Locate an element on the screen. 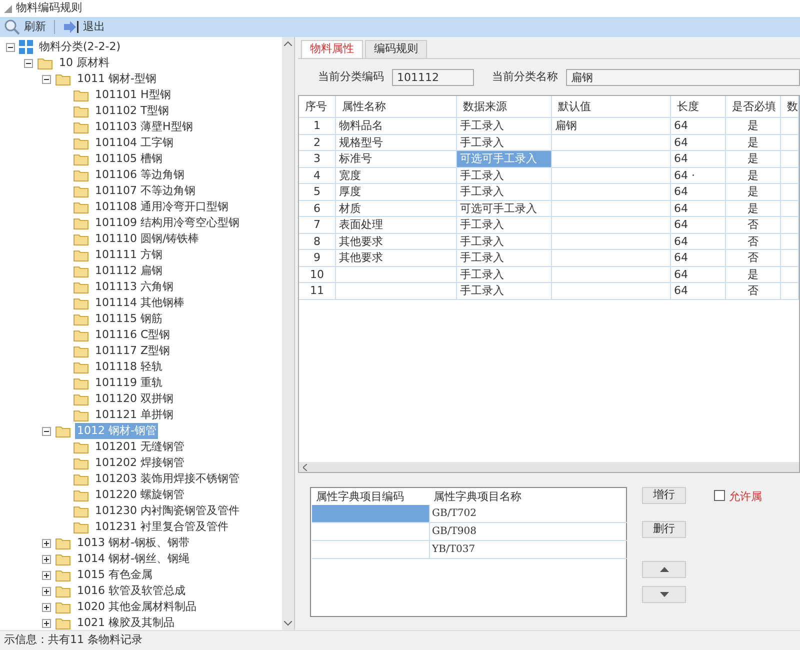 The width and height of the screenshot is (800, 650). scroll-up-icon is located at coordinates (288, 43).